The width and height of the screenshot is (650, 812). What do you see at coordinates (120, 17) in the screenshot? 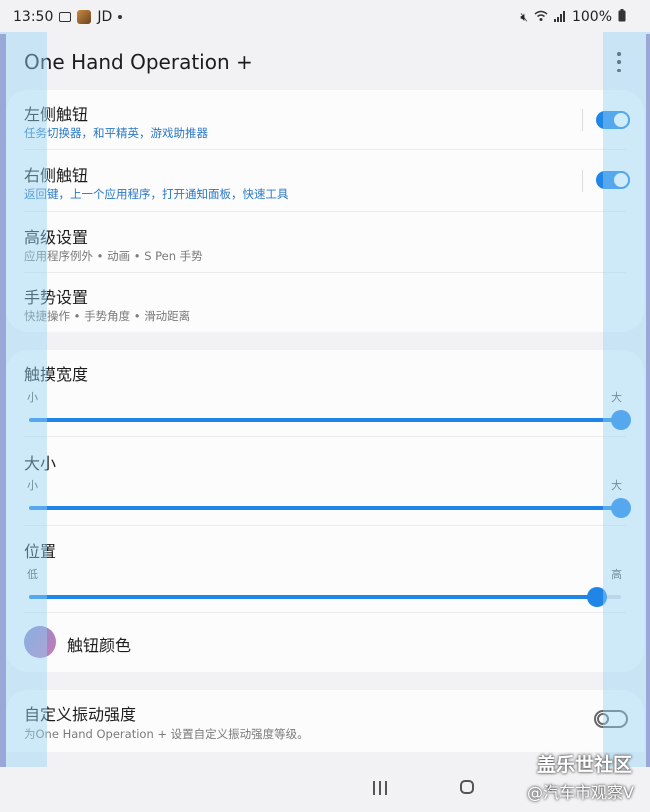
I see `notification-dot-icon` at bounding box center [120, 17].